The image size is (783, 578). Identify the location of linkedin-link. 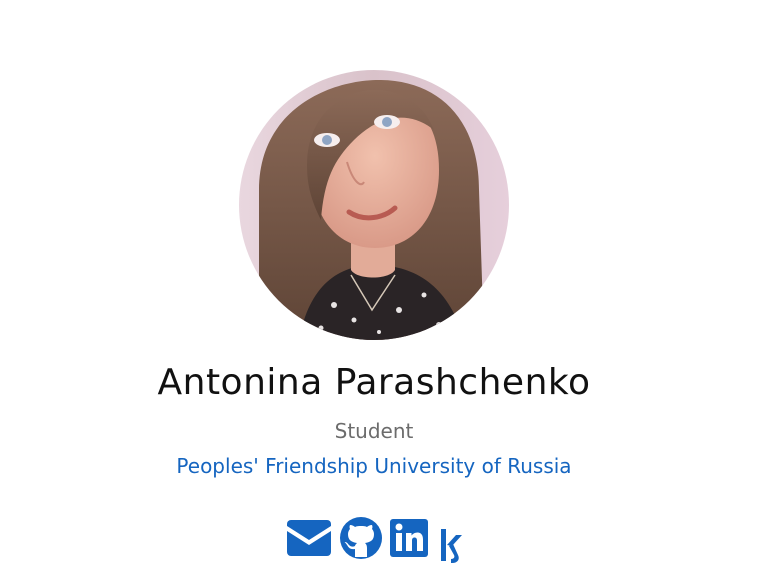
(410, 539).